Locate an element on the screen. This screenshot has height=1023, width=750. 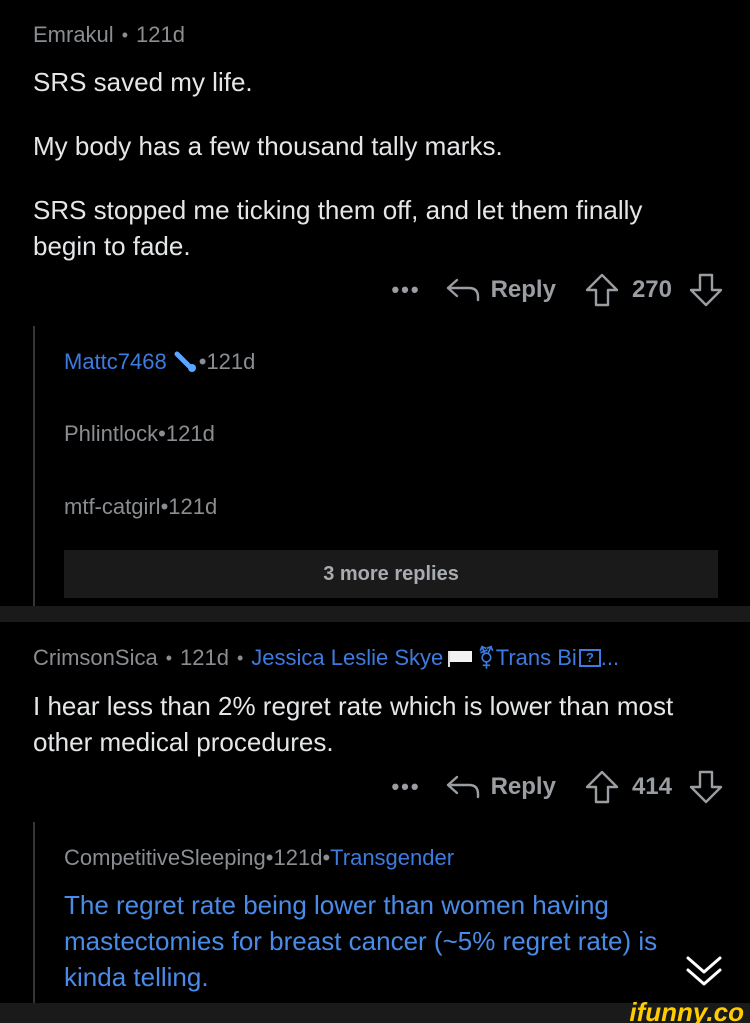
collapsed-reply: mtf-catgirl • 121d is located at coordinates (140, 507).